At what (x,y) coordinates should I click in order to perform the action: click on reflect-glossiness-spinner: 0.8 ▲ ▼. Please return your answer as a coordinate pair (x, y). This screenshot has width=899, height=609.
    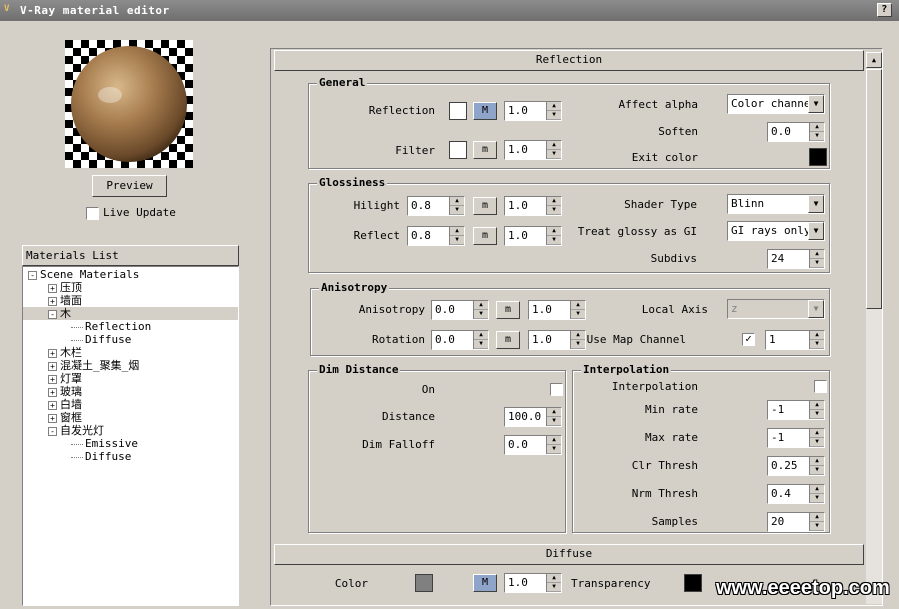
    Looking at the image, I should click on (436, 236).